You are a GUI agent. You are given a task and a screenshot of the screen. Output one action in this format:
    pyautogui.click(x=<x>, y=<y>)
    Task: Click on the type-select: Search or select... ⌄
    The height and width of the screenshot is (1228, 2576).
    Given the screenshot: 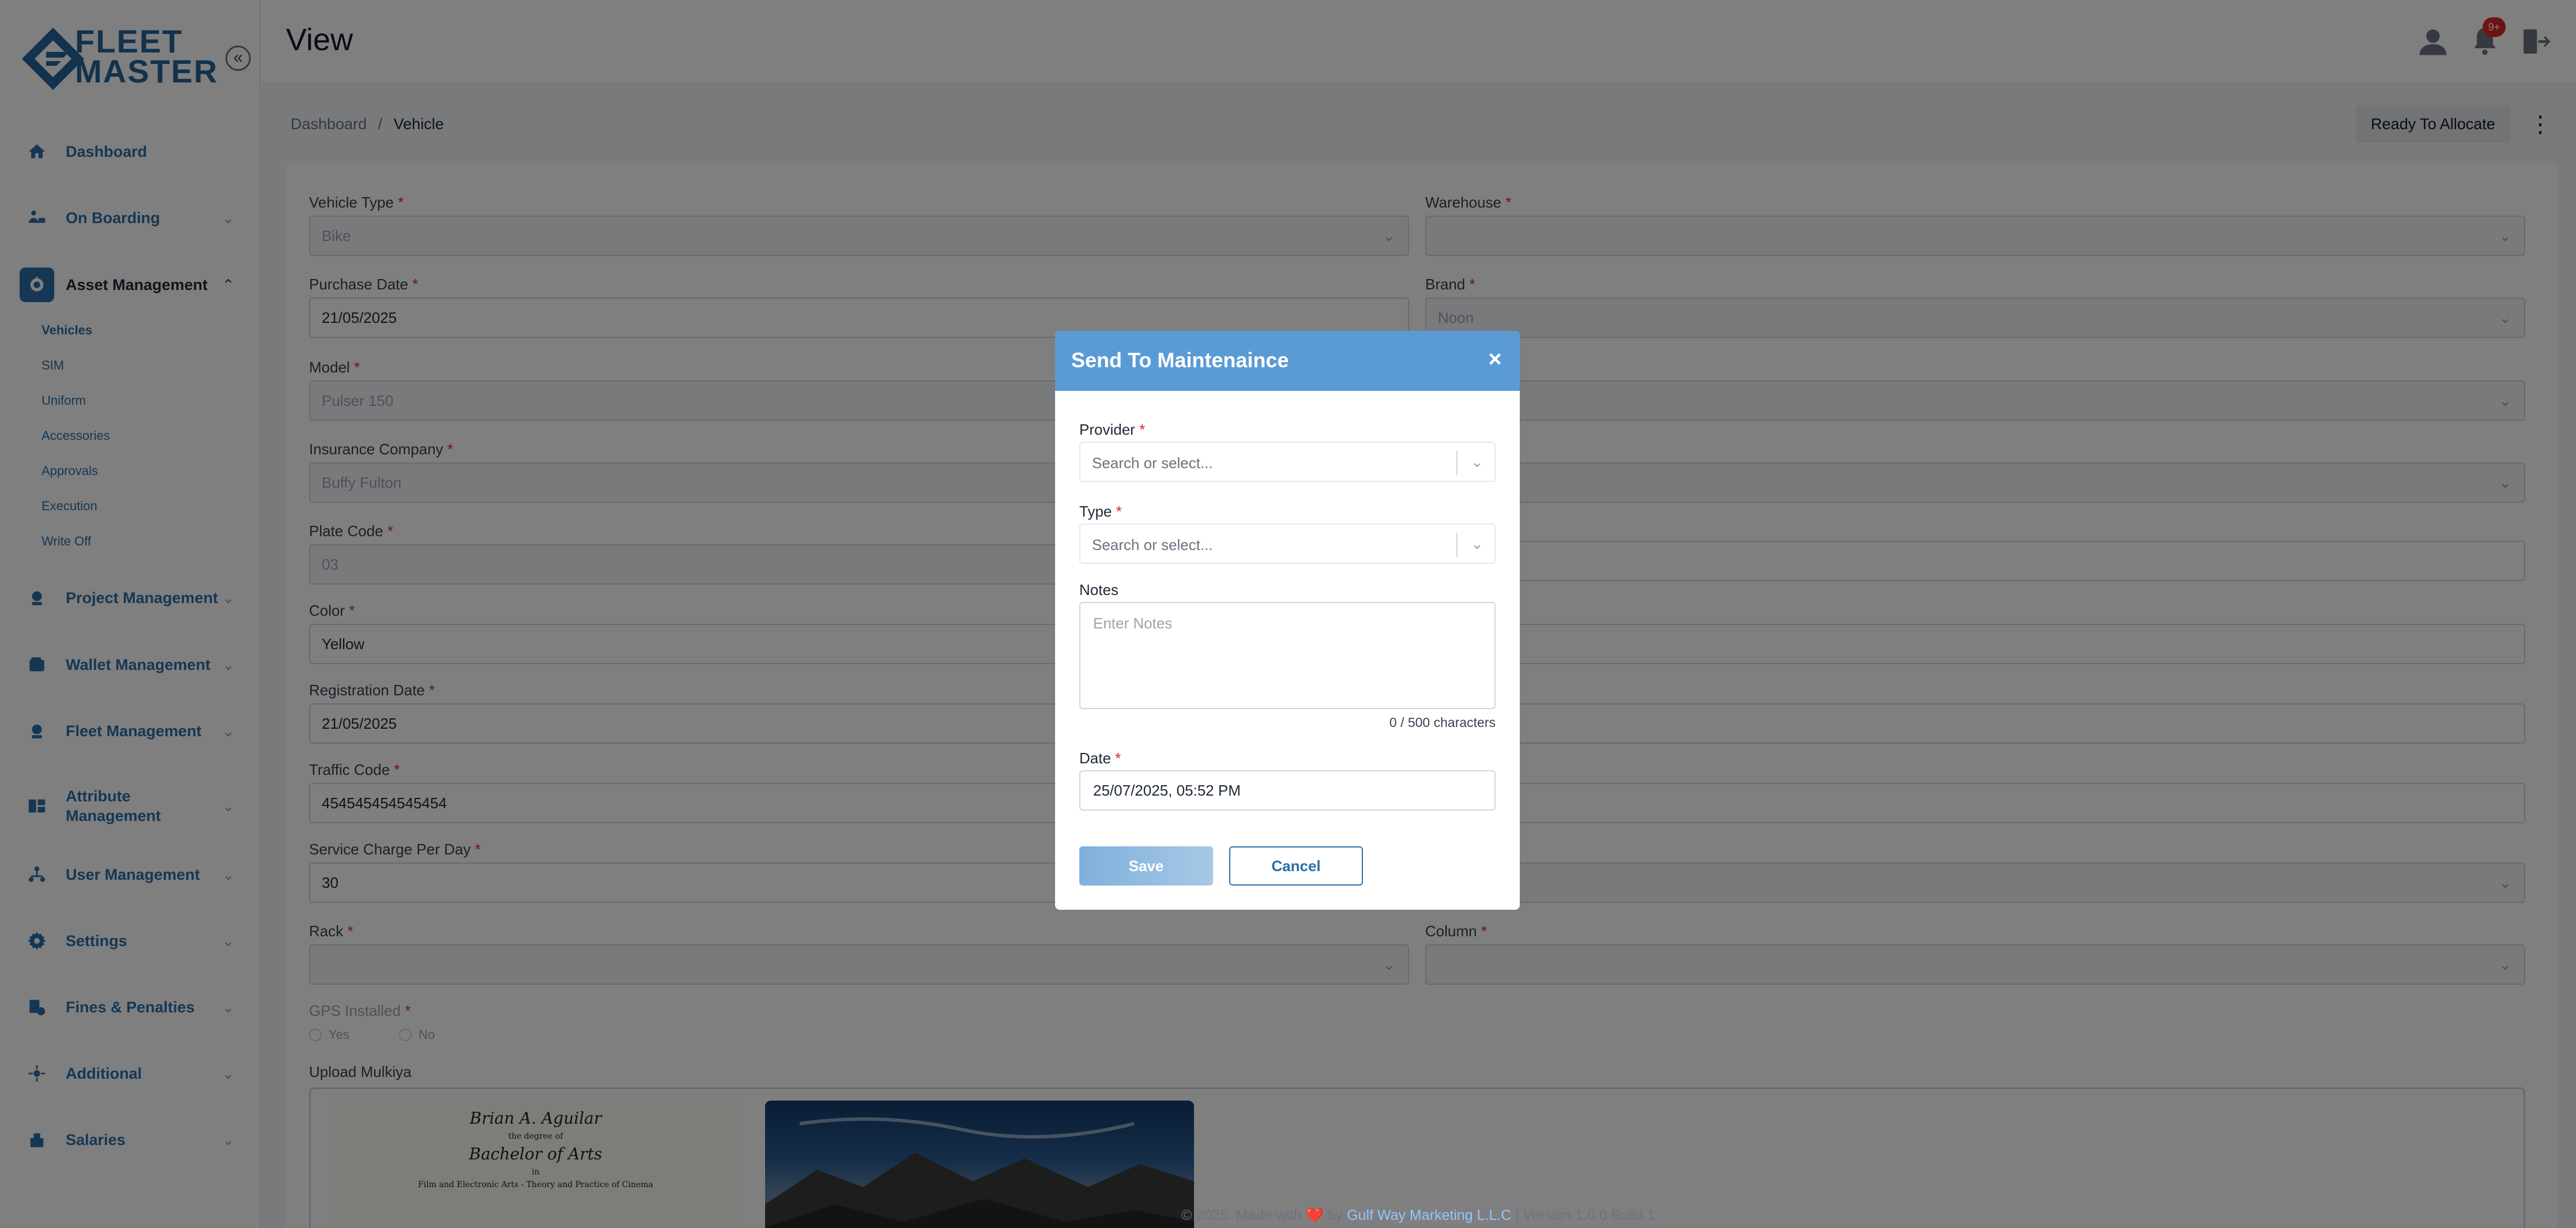 What is the action you would take?
    pyautogui.click(x=1287, y=543)
    